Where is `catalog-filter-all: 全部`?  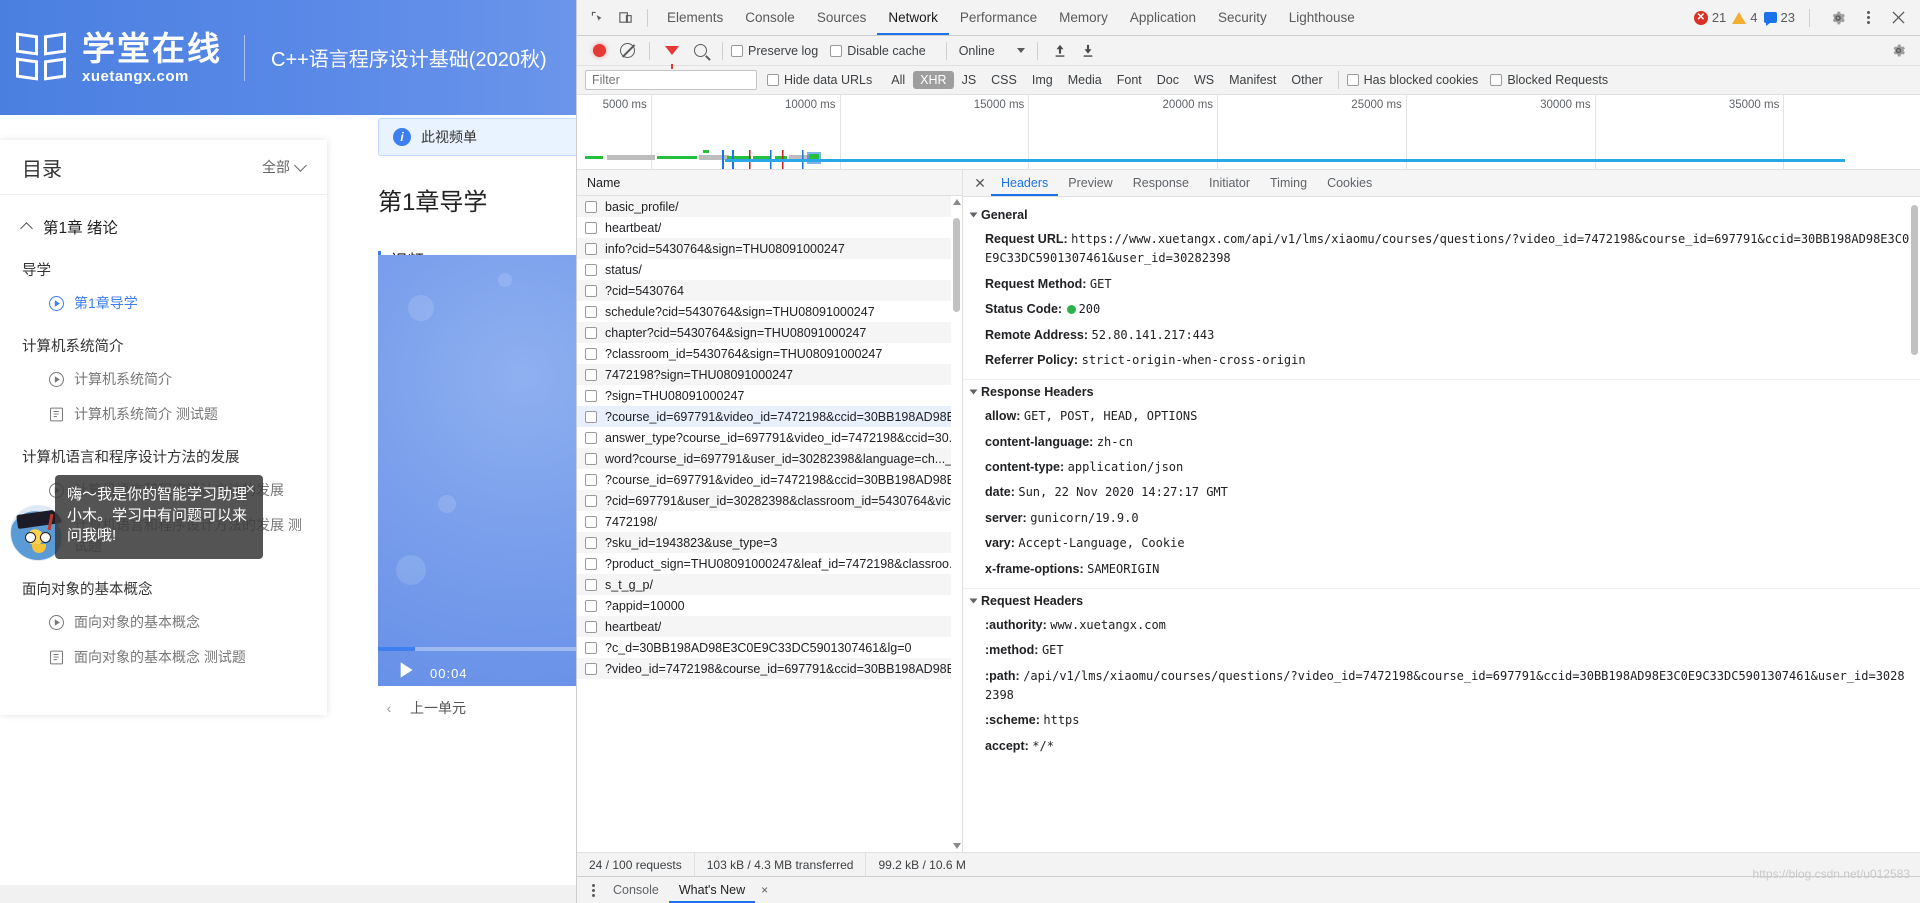 catalog-filter-all: 全部 is located at coordinates (284, 167).